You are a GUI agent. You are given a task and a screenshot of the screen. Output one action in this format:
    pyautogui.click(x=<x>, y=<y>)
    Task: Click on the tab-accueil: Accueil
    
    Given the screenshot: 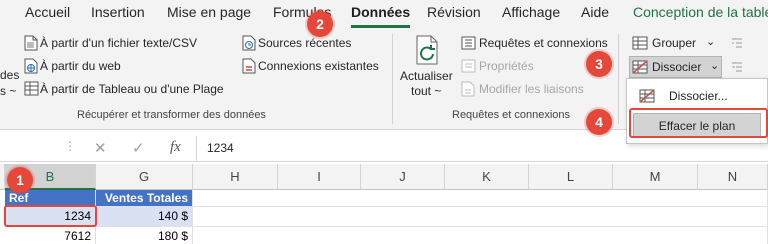 What is the action you would take?
    pyautogui.click(x=47, y=12)
    